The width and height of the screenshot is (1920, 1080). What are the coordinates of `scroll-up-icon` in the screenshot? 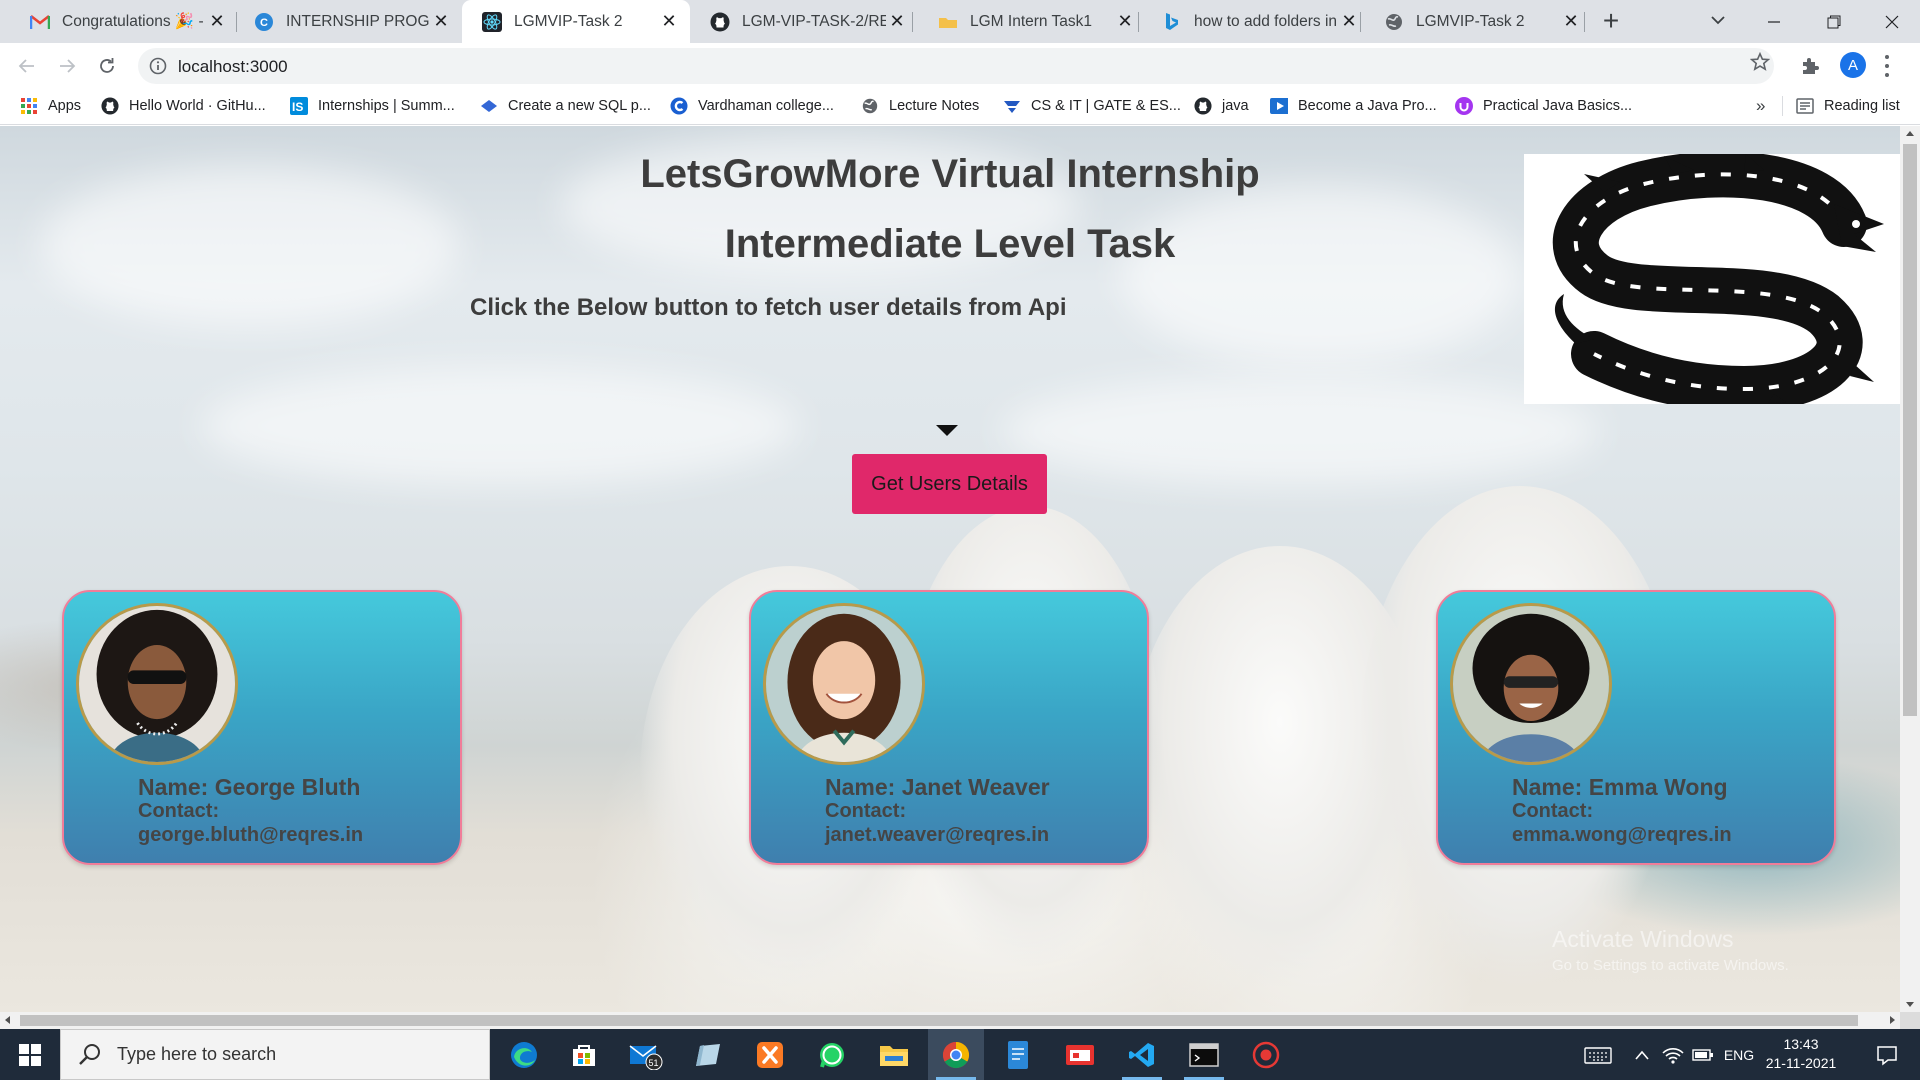 It's located at (1910, 133).